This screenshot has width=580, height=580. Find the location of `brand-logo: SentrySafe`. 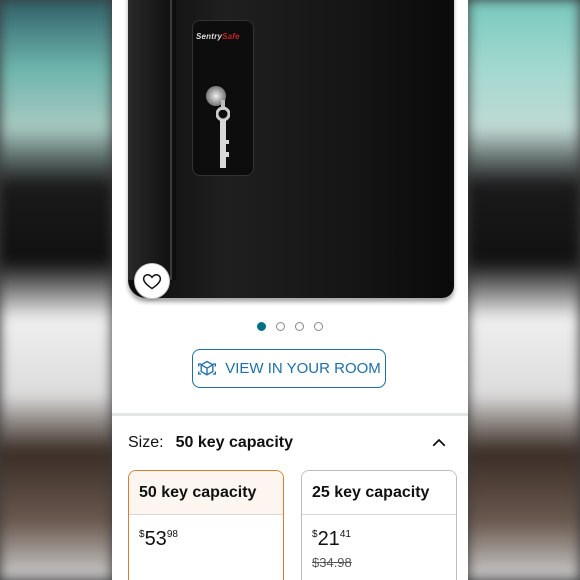

brand-logo: SentrySafe is located at coordinates (218, 36).